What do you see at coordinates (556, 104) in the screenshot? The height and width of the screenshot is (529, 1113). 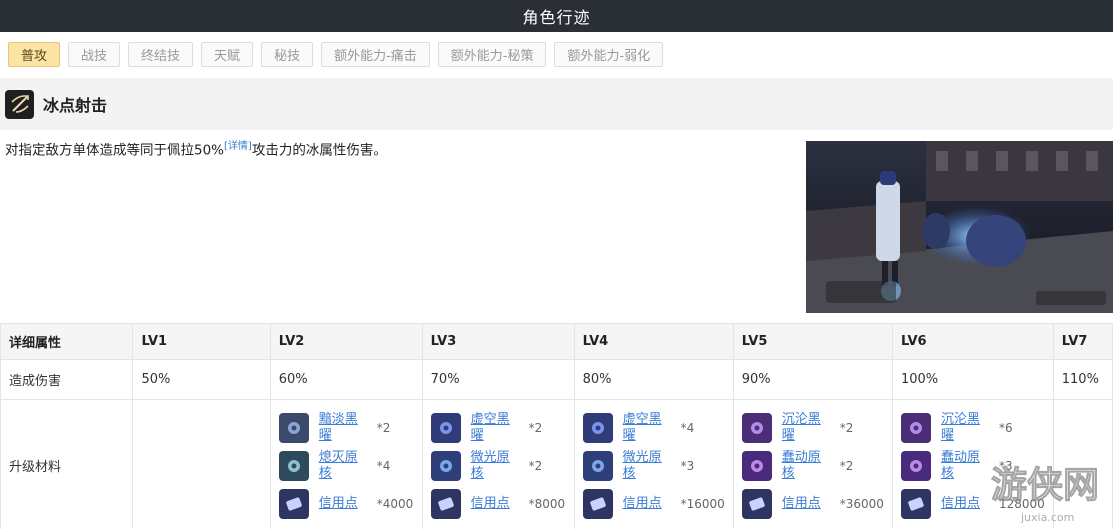 I see `skill-header: 冰点射击` at bounding box center [556, 104].